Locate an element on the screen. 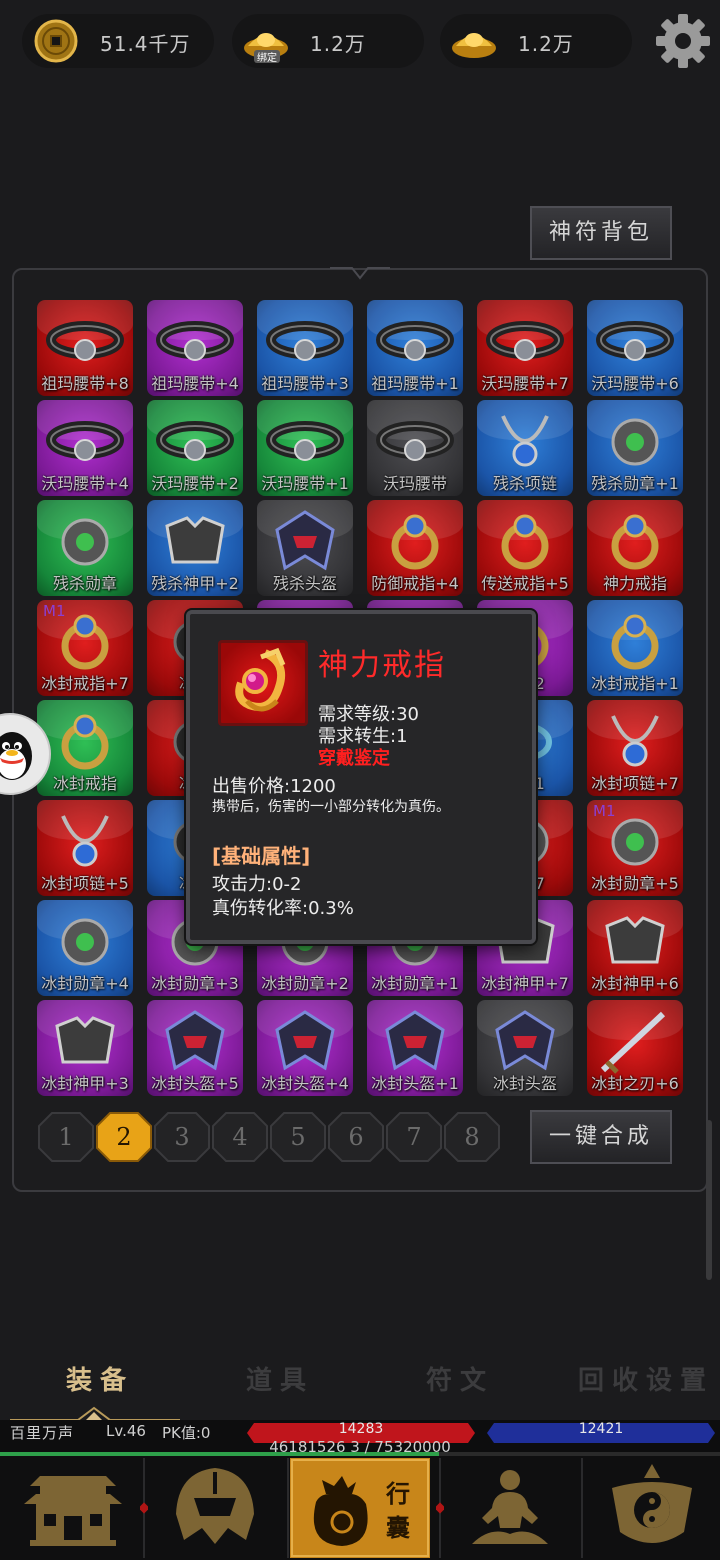 The image size is (720, 1560). rune-bag-button: 神符背包 is located at coordinates (601, 233).